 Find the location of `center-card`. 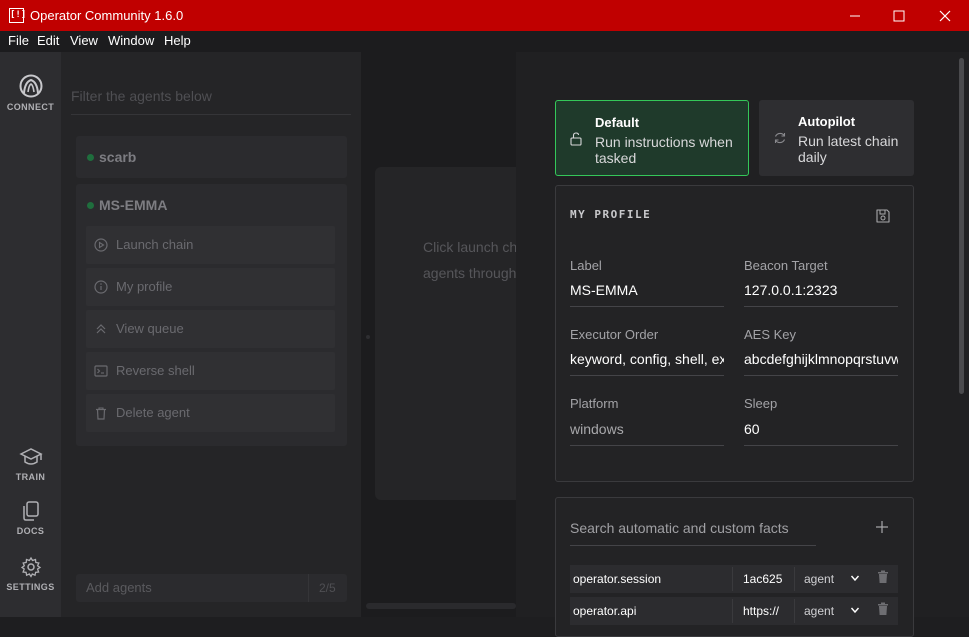

center-card is located at coordinates (450, 333).